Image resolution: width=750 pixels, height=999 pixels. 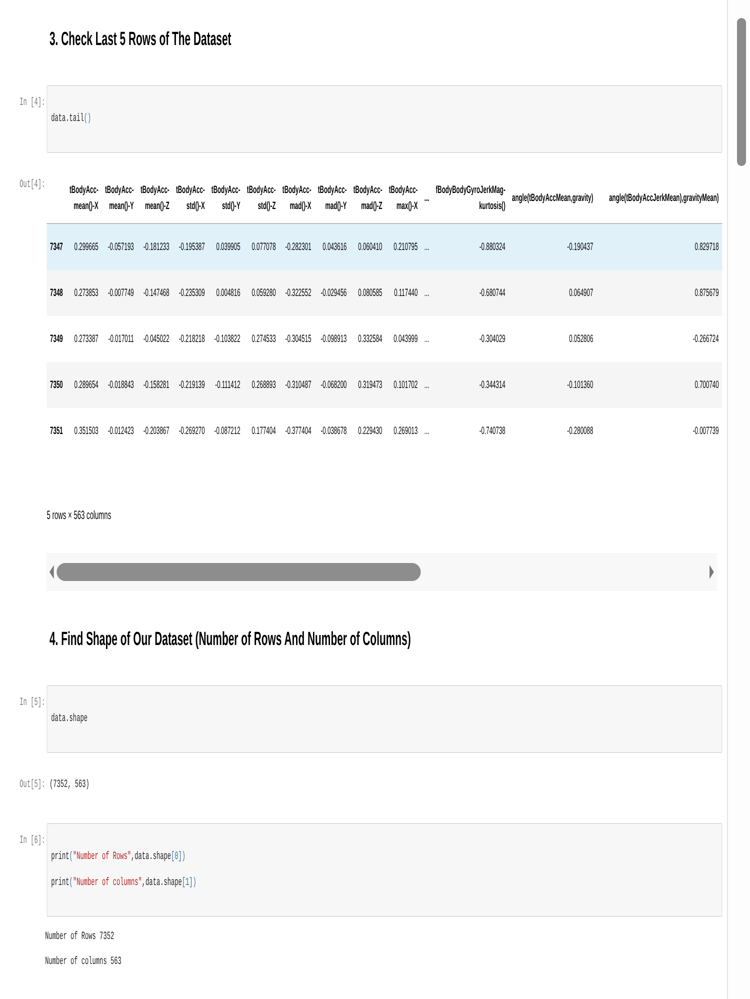 I want to click on table-cell: -0.038678, so click(x=332, y=431).